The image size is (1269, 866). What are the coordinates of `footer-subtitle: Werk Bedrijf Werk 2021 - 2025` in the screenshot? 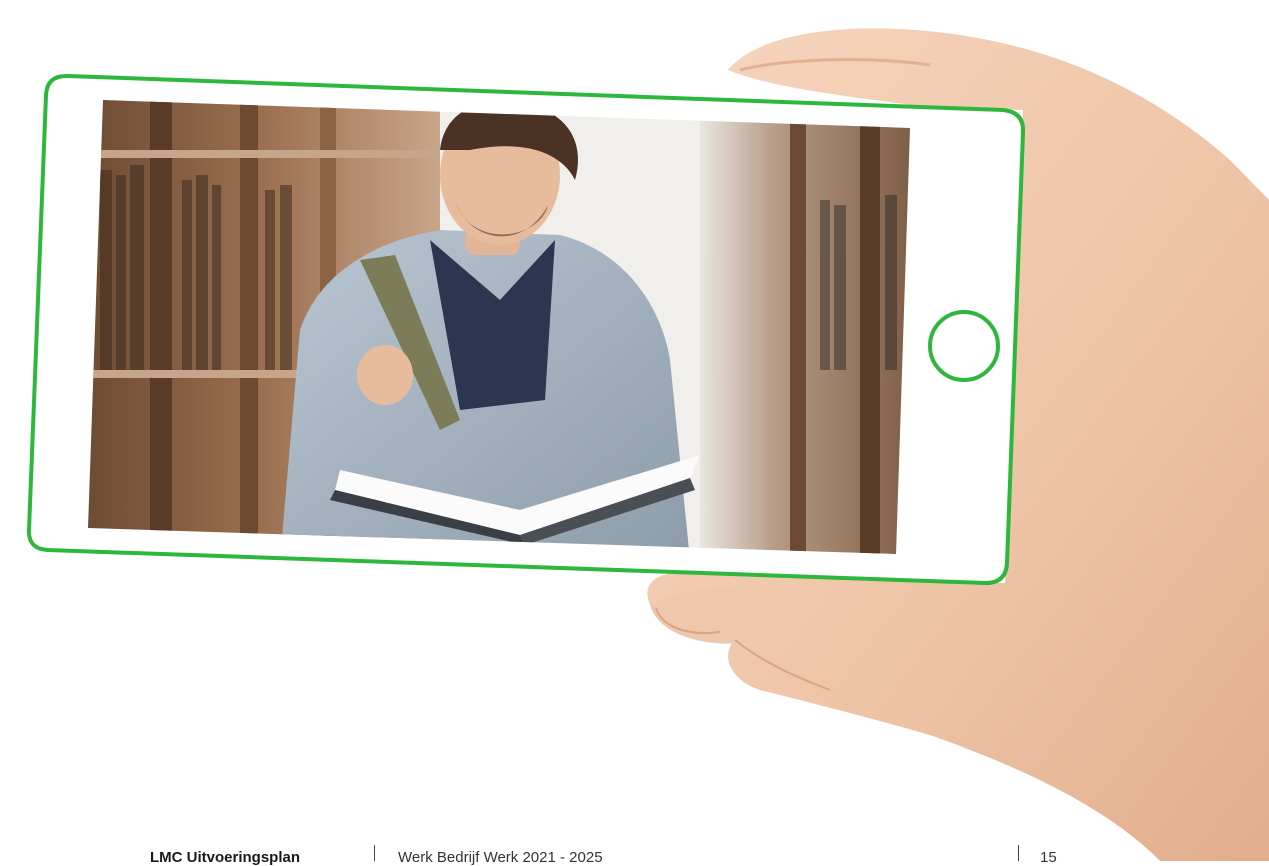 It's located at (500, 857).